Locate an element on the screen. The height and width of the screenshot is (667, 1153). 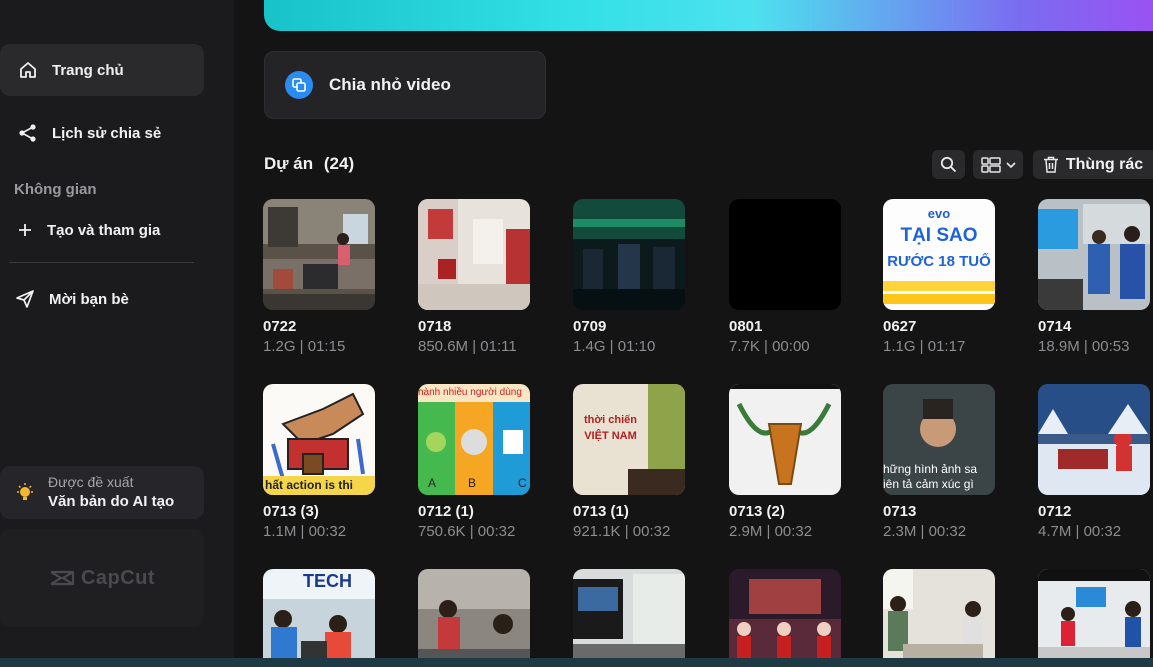
svg-text: B is located at coordinates (472, 483).